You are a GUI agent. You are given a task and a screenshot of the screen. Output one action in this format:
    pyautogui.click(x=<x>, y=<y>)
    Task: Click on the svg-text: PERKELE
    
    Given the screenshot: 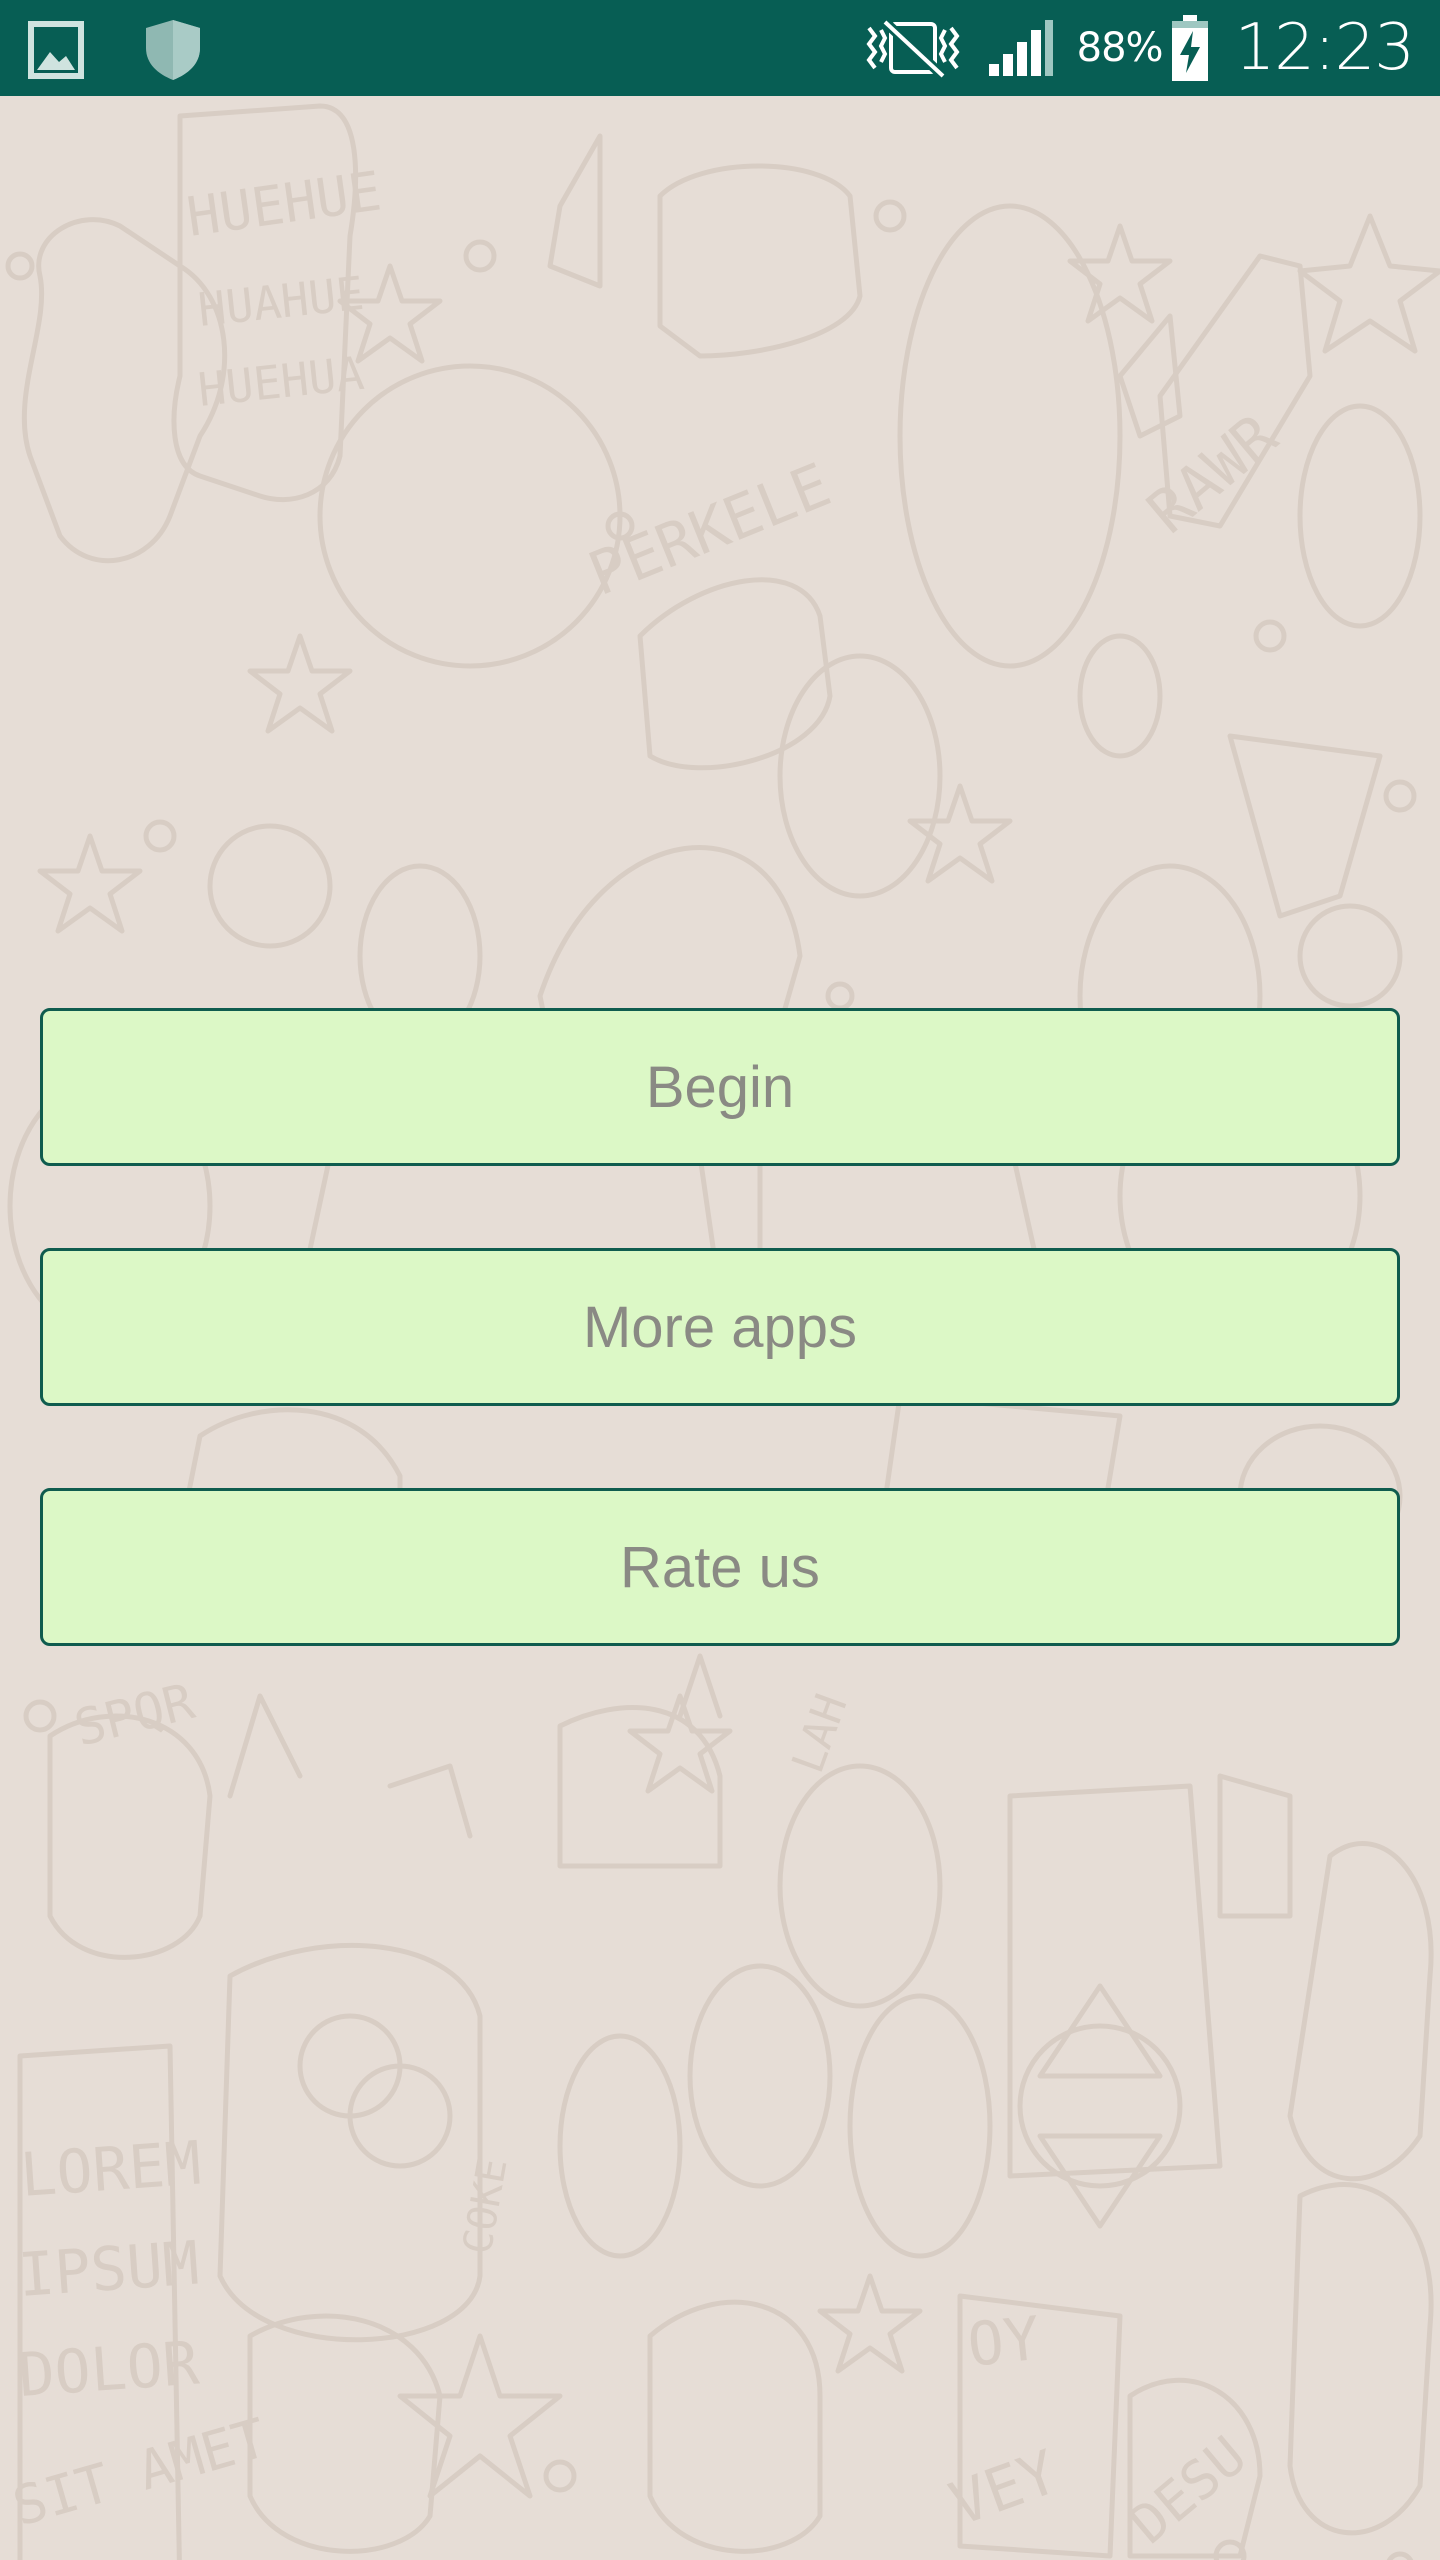 What is the action you would take?
    pyautogui.click(x=709, y=530)
    